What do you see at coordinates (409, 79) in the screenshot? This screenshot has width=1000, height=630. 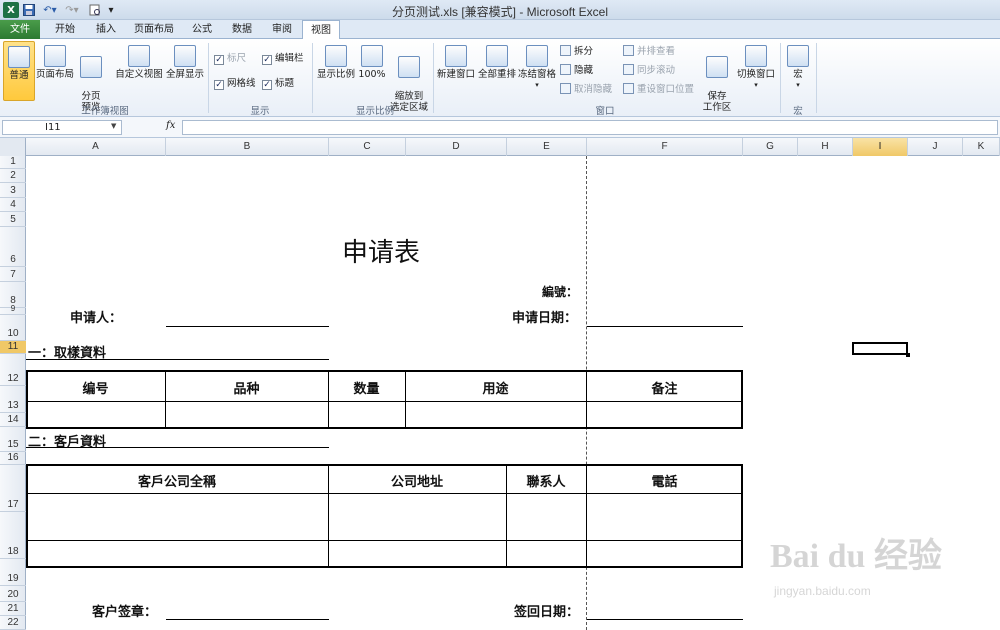 I see `zoom-to-selection-button: 缩放到 选定区域` at bounding box center [409, 79].